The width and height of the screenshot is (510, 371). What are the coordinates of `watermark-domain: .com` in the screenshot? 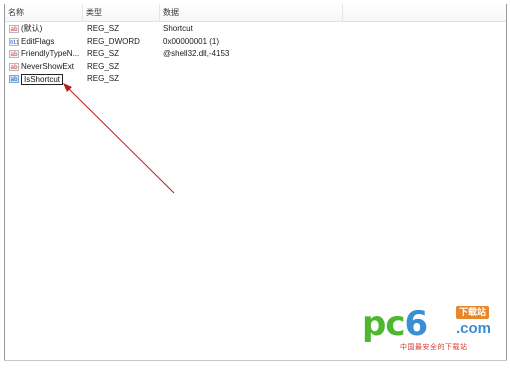 It's located at (474, 328).